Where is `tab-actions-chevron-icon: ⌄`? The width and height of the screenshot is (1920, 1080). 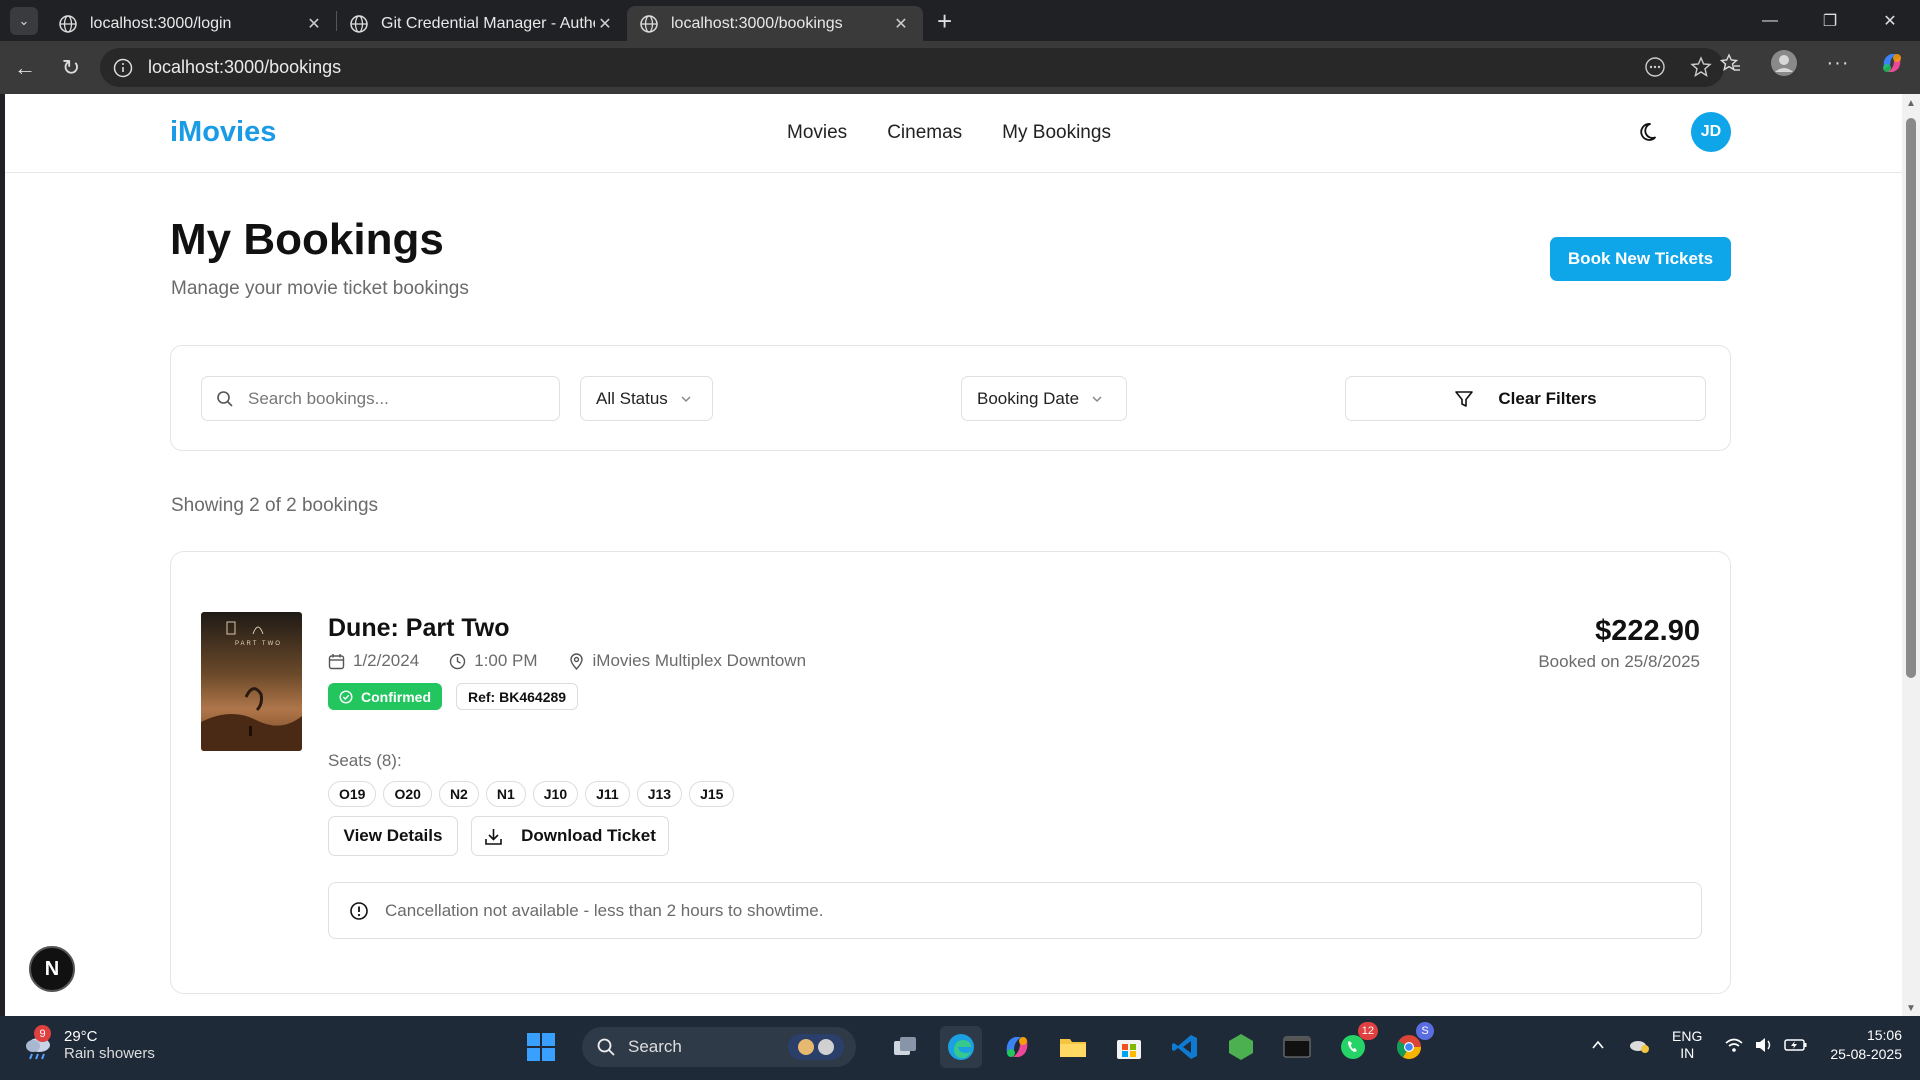
tab-actions-chevron-icon: ⌄ is located at coordinates (24, 20).